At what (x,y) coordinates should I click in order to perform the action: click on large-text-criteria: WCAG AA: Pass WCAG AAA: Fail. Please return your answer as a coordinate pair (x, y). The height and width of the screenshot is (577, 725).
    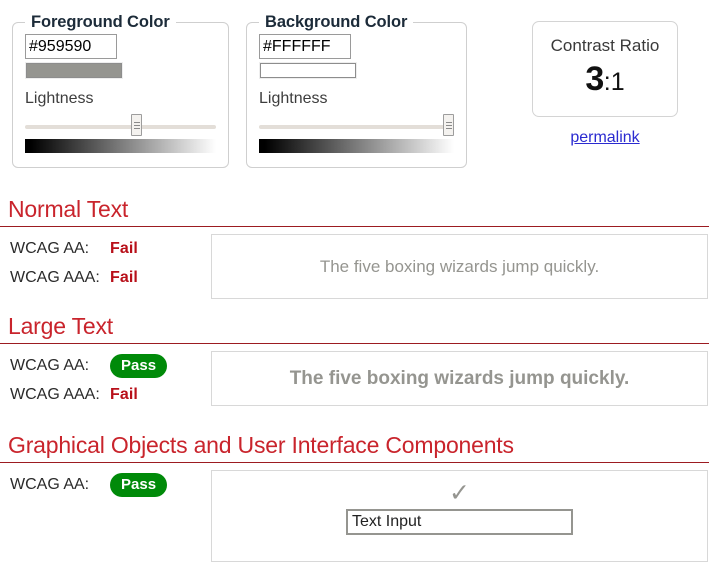
    Looking at the image, I should click on (107, 380).